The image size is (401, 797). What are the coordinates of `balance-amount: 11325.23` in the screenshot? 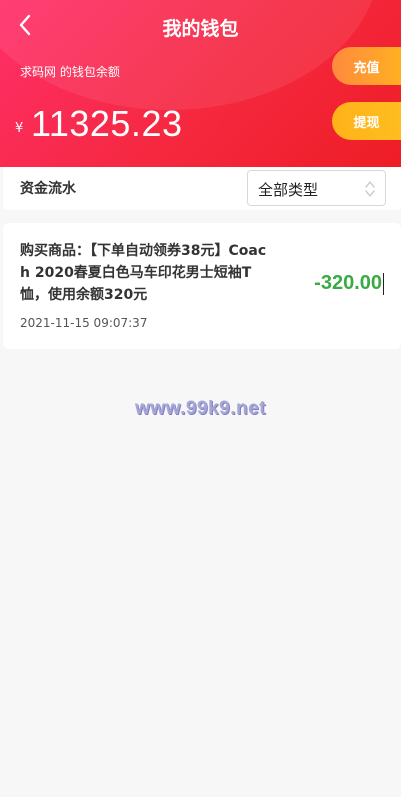 It's located at (107, 123).